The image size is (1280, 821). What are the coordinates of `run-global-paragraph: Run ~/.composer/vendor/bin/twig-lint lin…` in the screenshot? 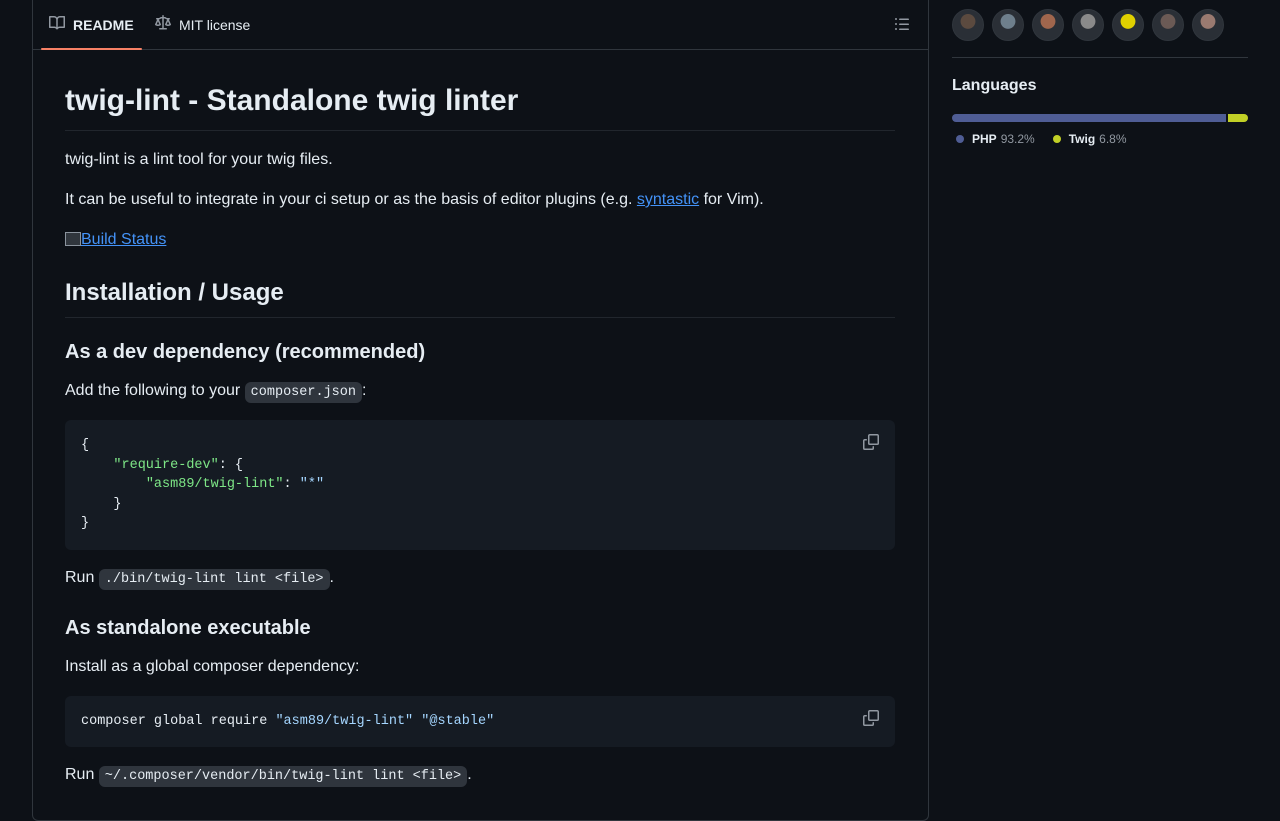 It's located at (268, 776).